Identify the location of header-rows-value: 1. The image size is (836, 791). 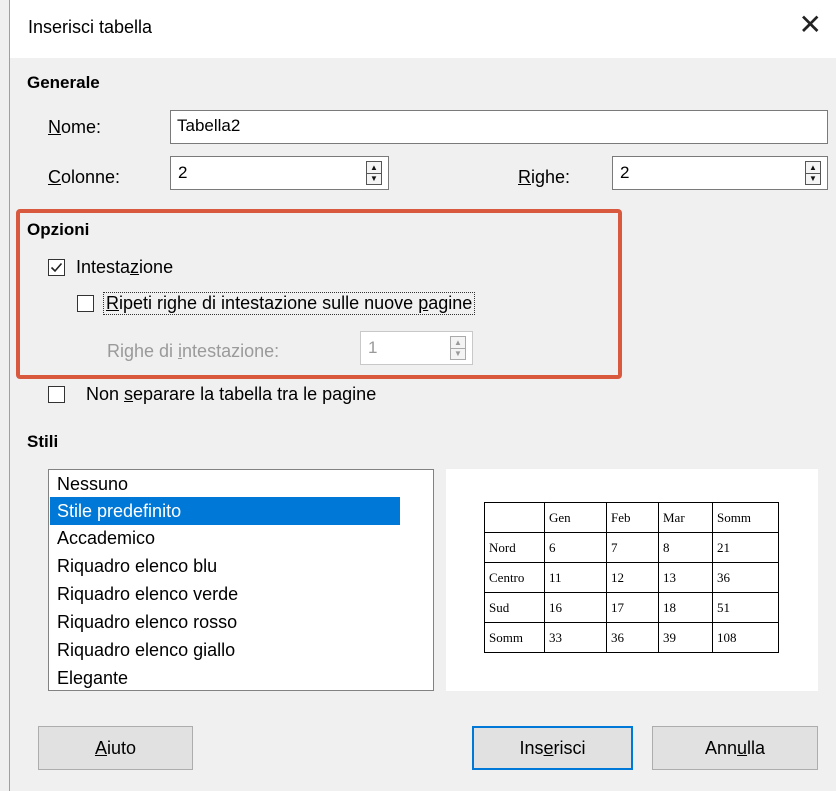
(372, 348).